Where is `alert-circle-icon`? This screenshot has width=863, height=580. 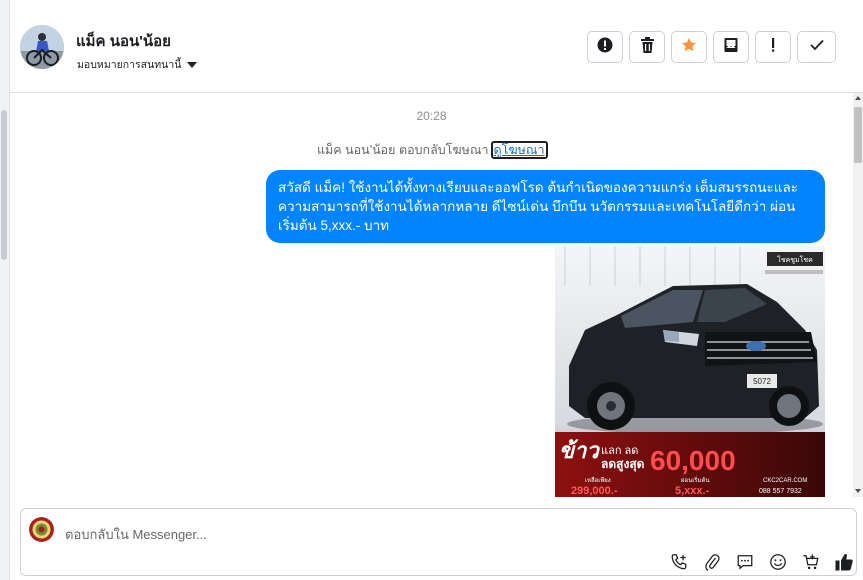
alert-circle-icon is located at coordinates (605, 47).